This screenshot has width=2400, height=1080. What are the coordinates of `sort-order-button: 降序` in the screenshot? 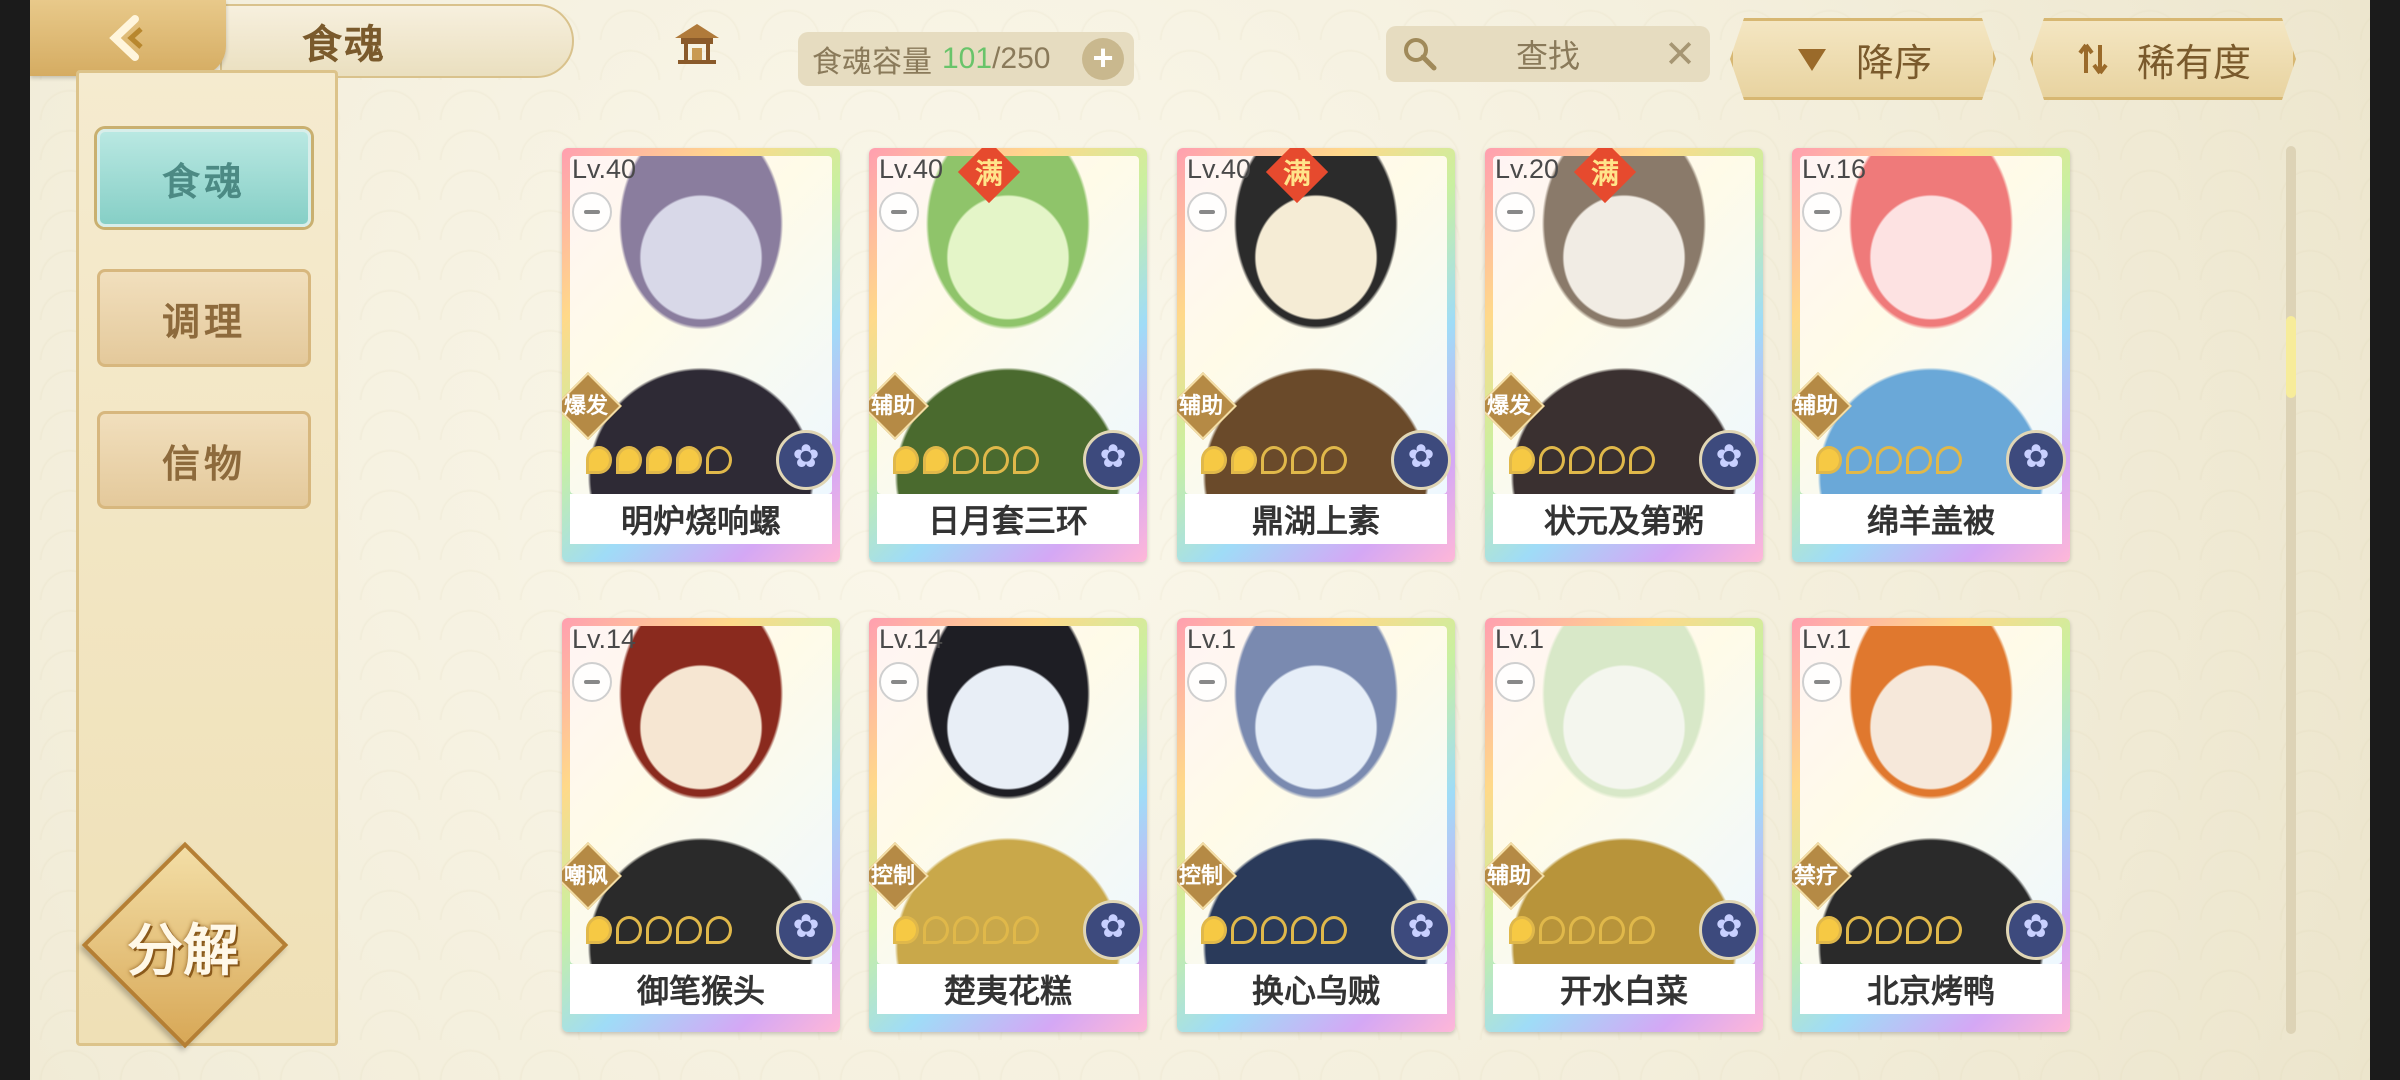 It's located at (1863, 59).